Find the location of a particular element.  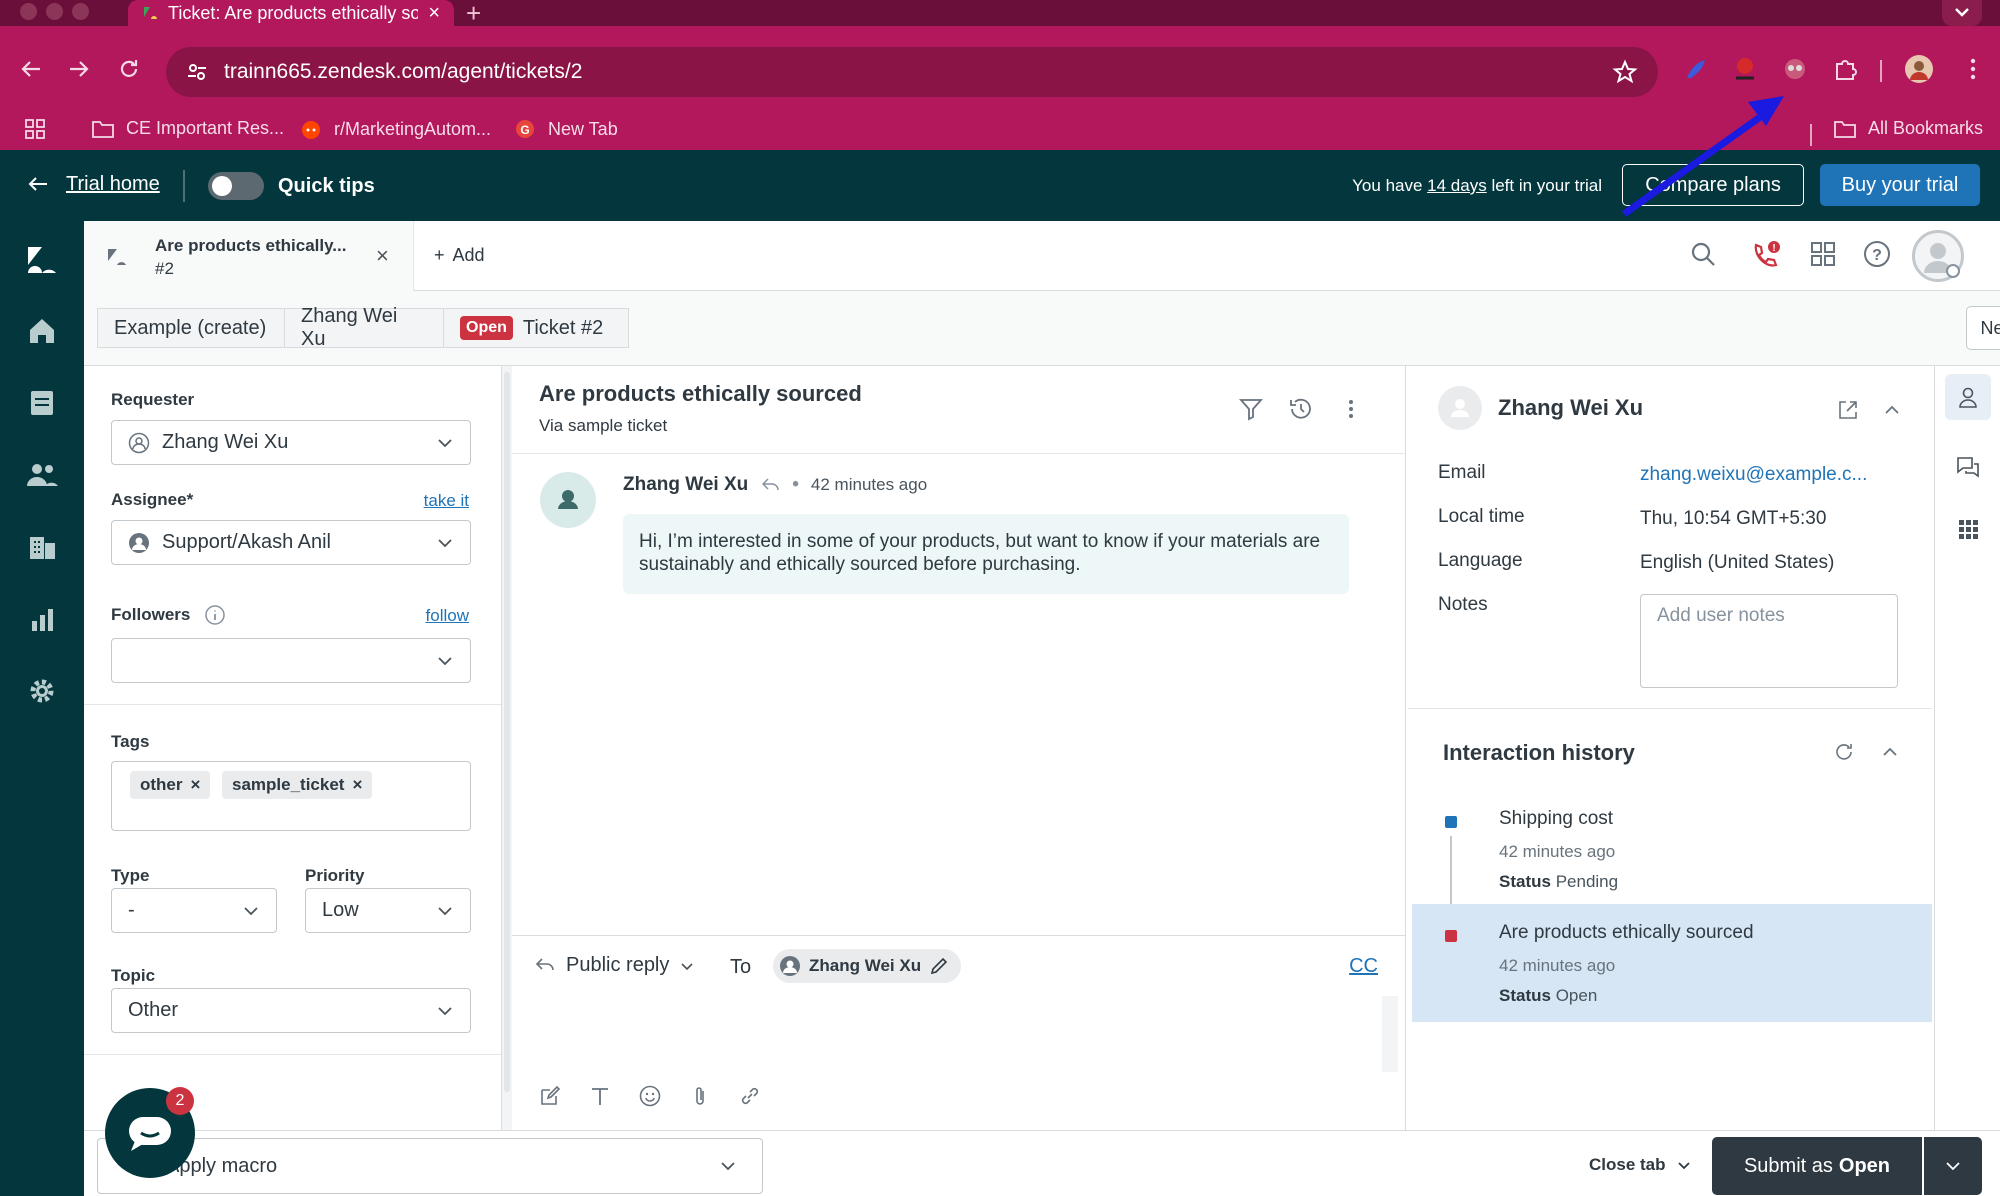

reload-icon is located at coordinates (129, 69).